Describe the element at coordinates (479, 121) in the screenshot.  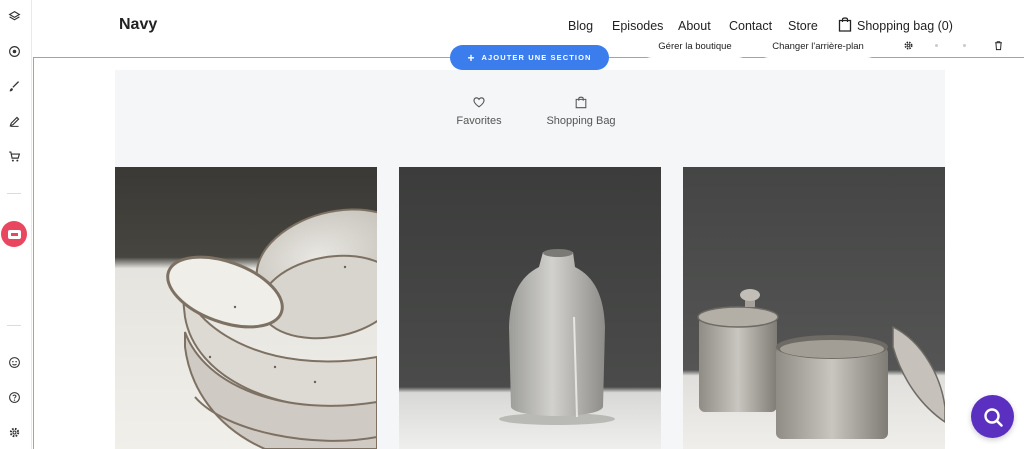
I see `favorites-label: Favorites` at that location.